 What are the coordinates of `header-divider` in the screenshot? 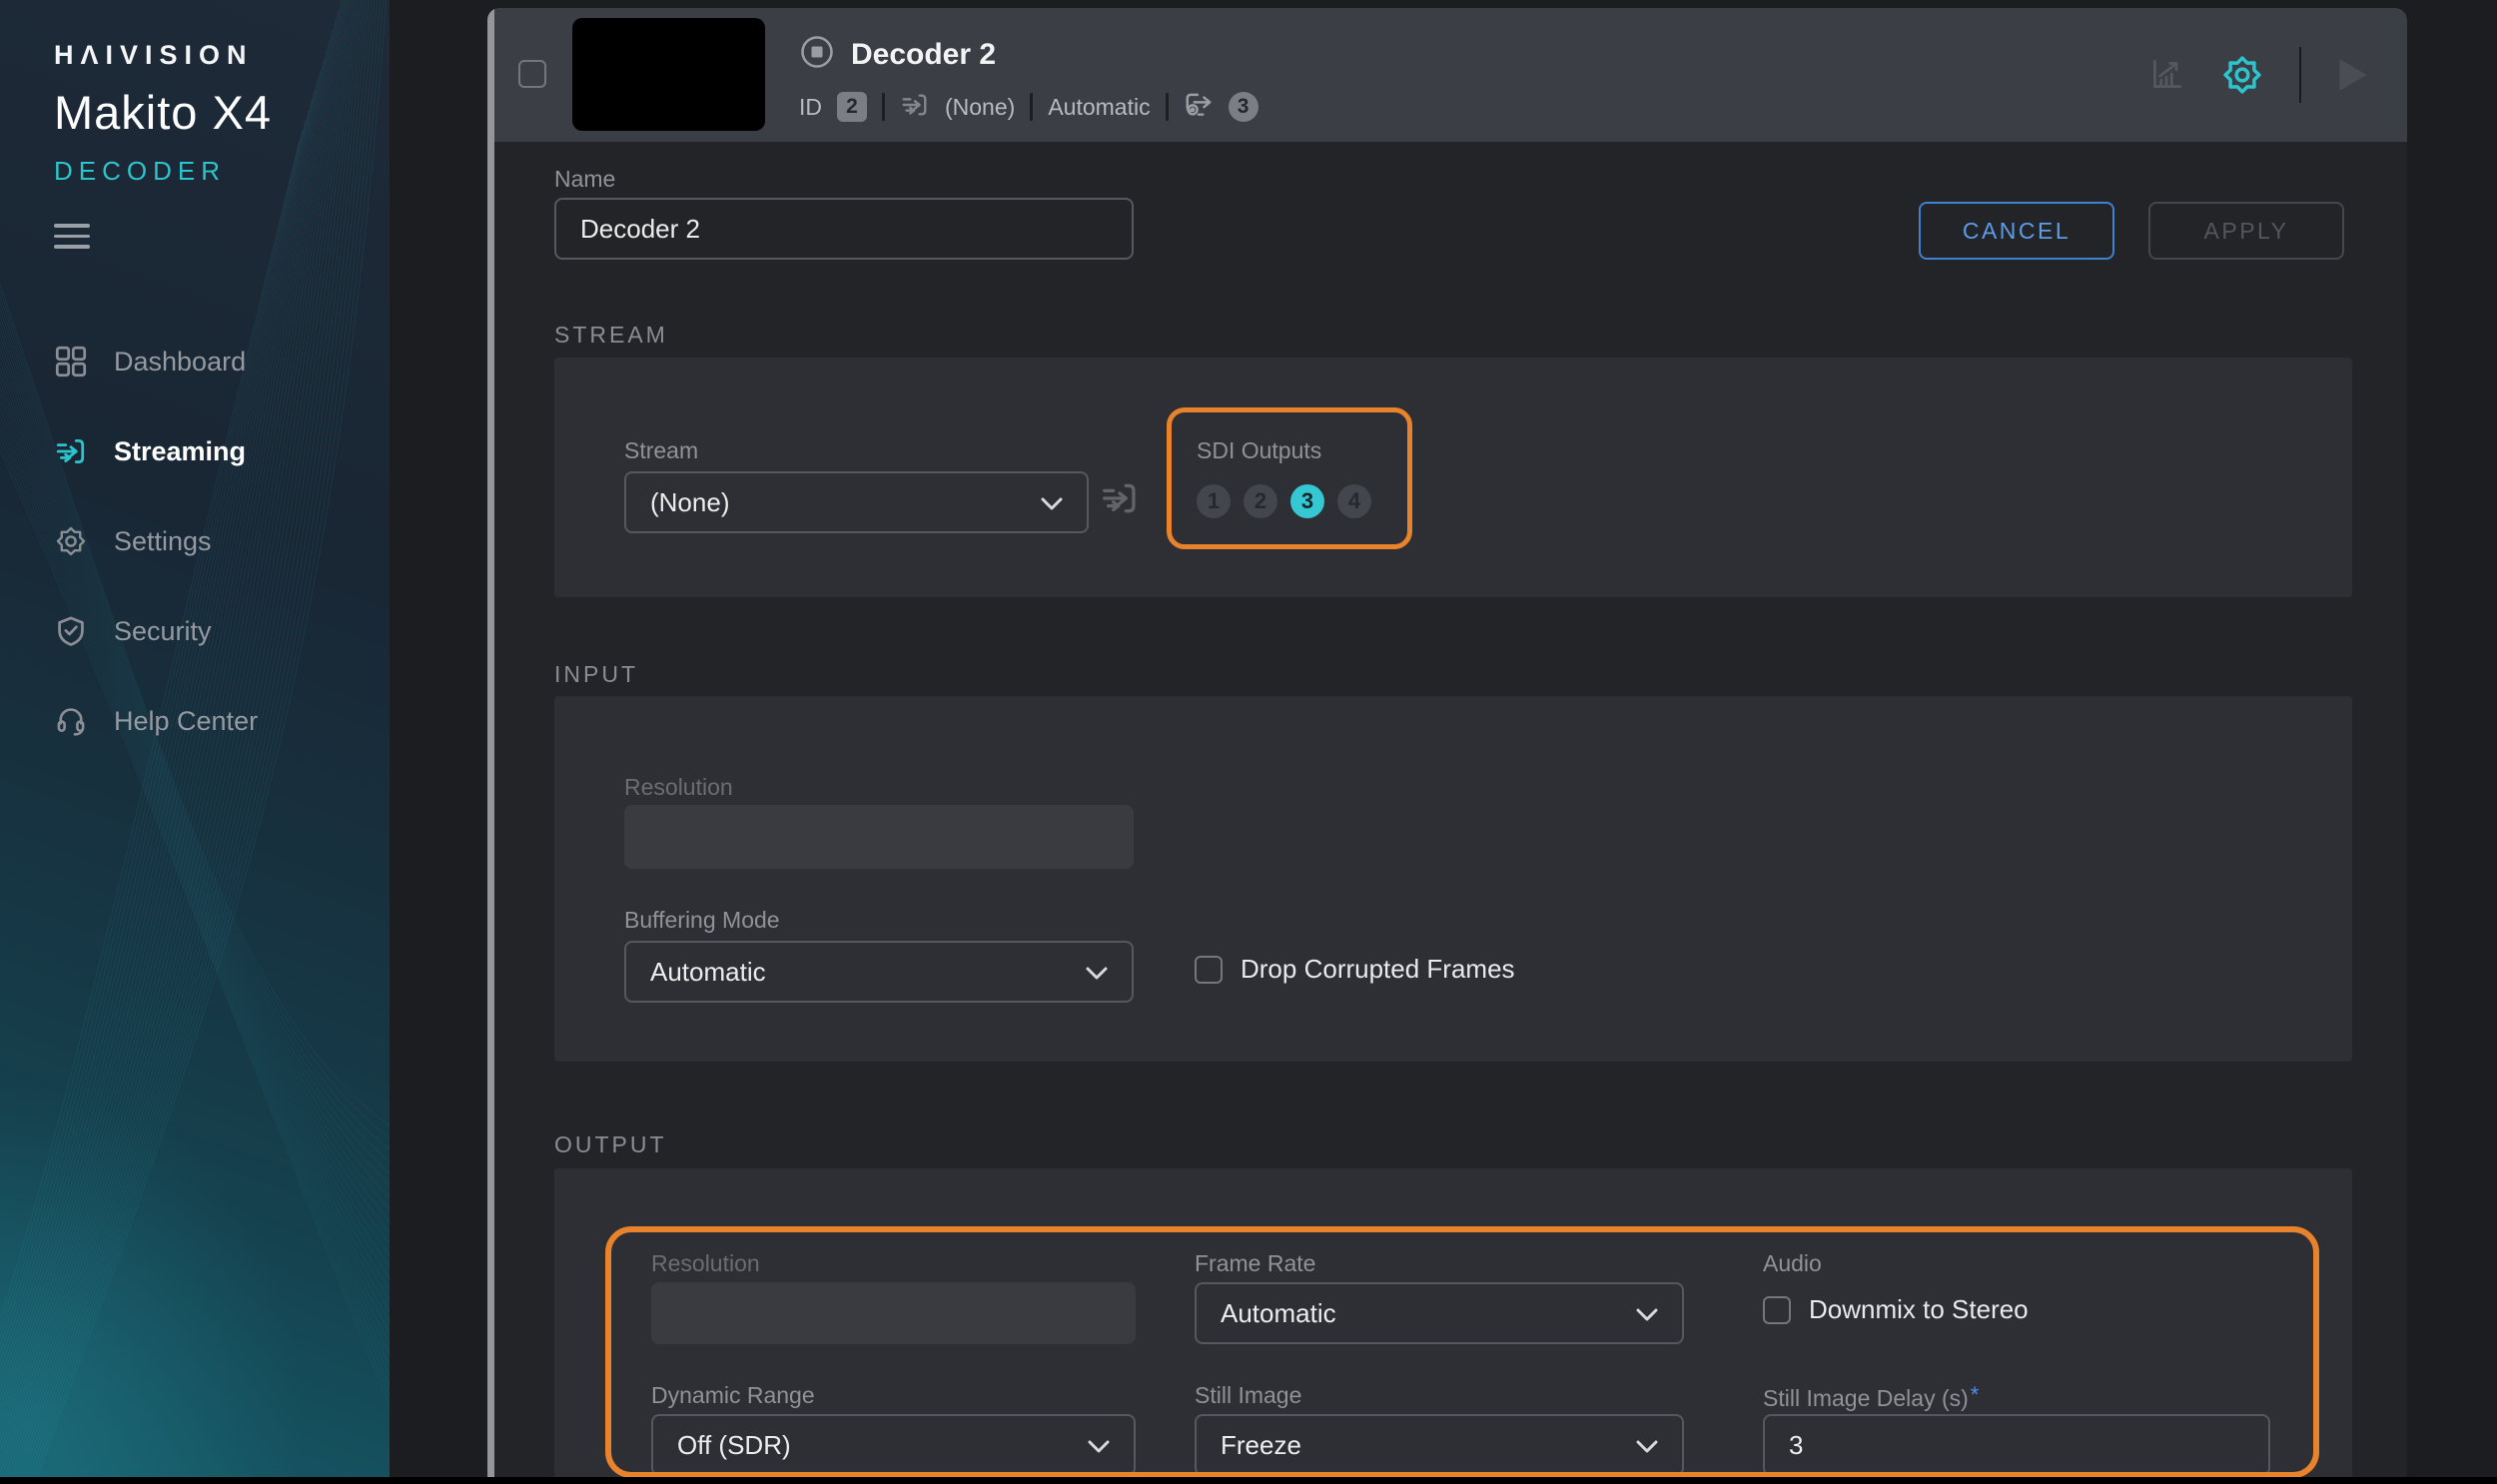 It's located at (2299, 75).